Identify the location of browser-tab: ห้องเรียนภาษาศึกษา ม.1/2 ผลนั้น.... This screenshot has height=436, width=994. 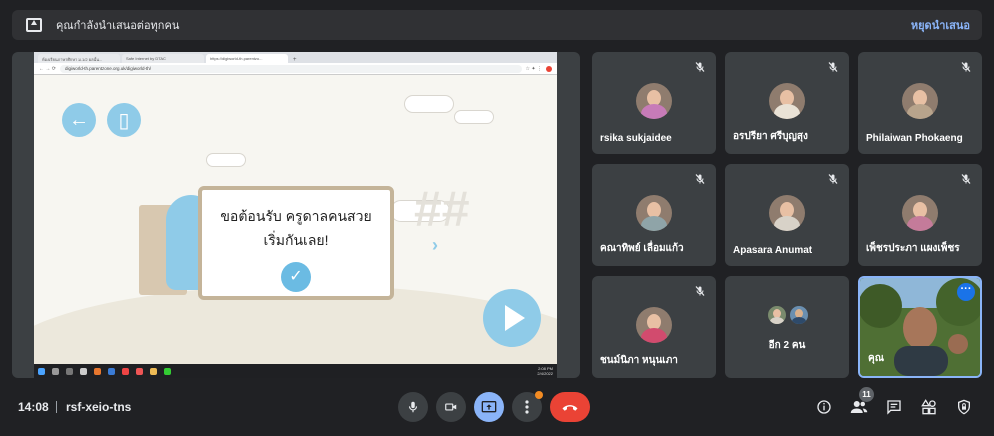
(79, 58).